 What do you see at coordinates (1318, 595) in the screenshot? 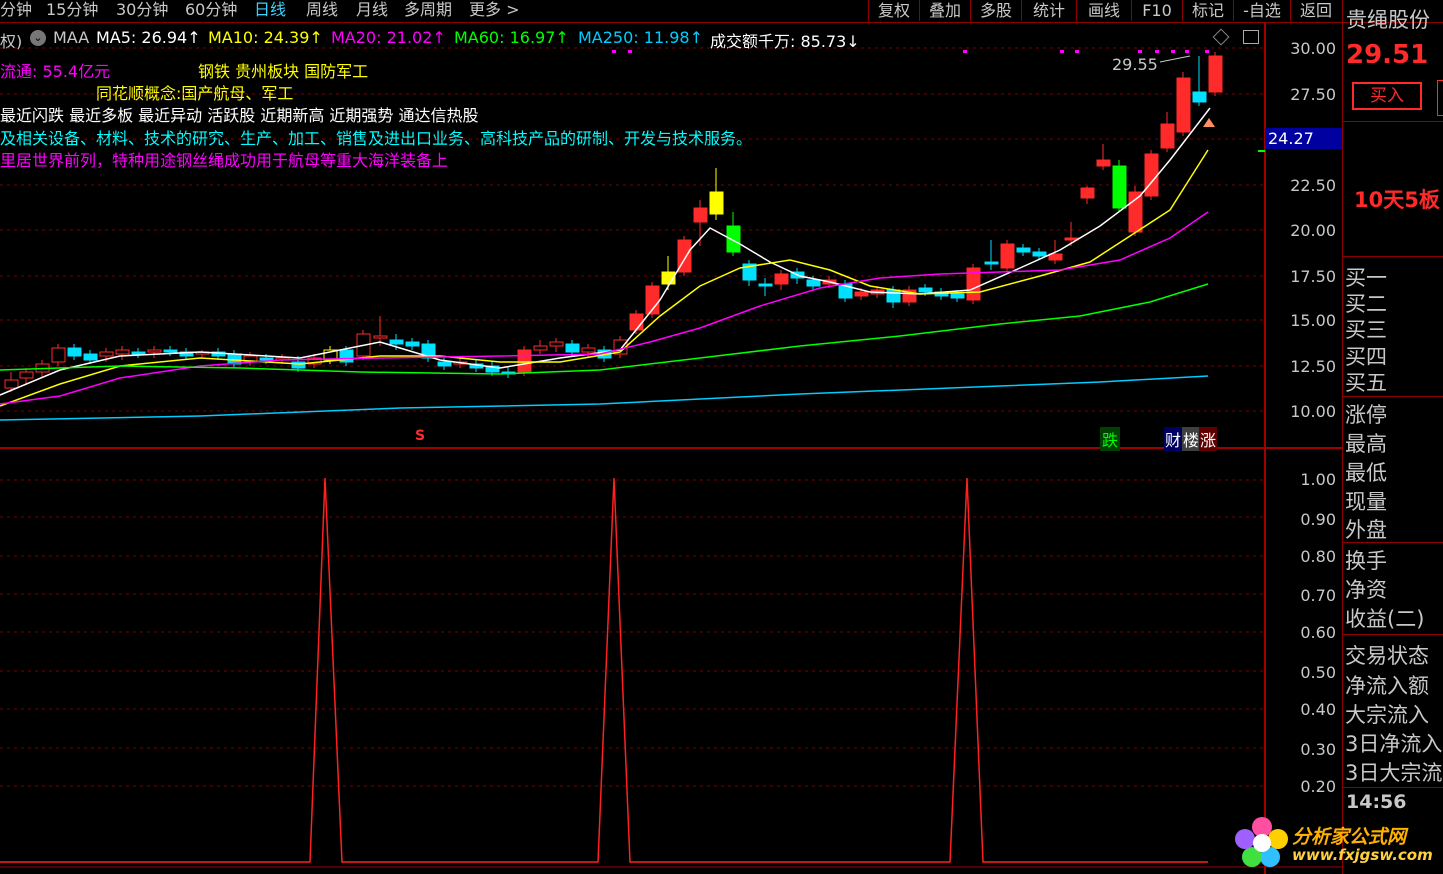
I see `indicator-axis-label: 0.70` at bounding box center [1318, 595].